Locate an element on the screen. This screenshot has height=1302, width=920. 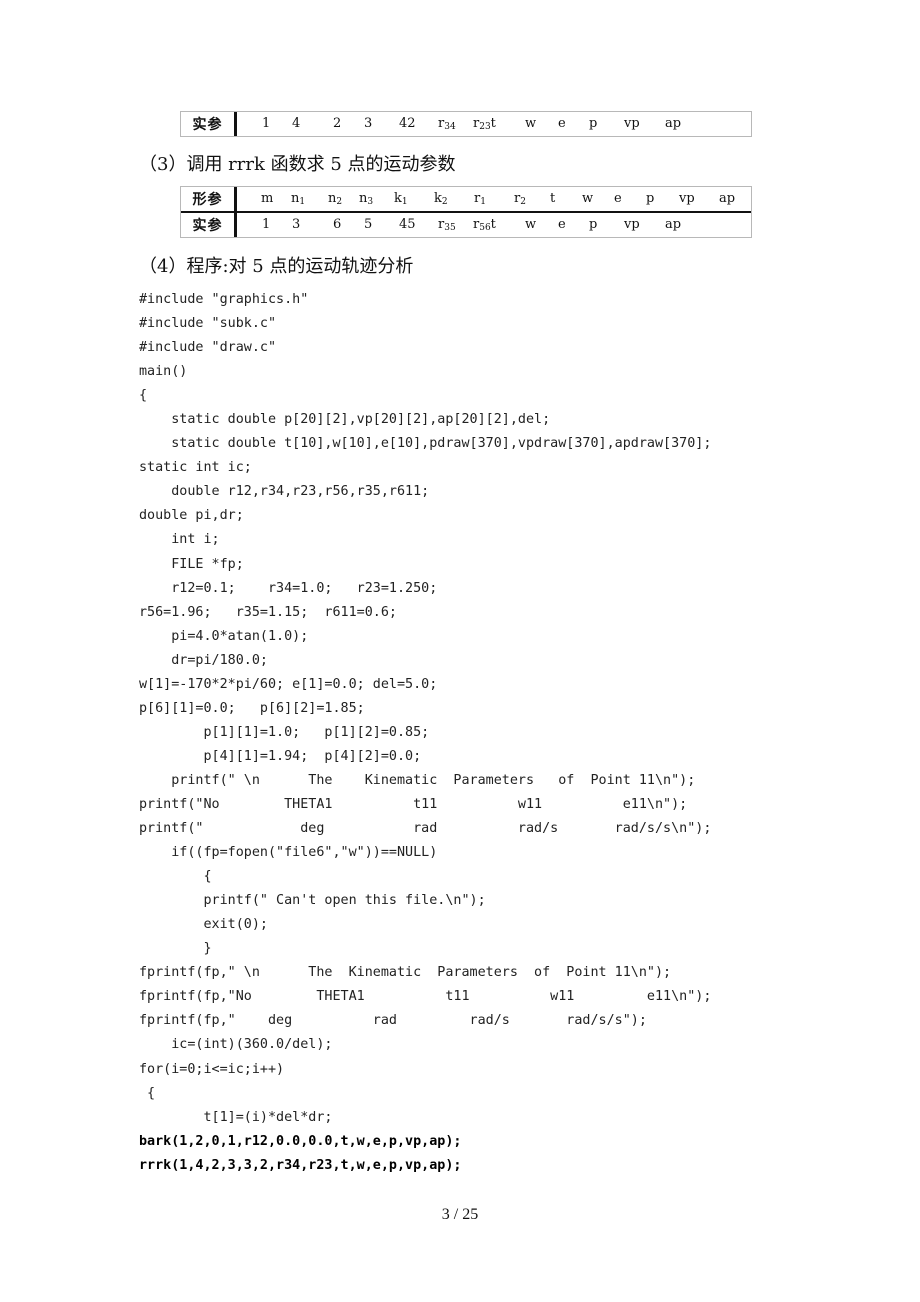
row-label-formal: 形参 is located at coordinates (209, 199).